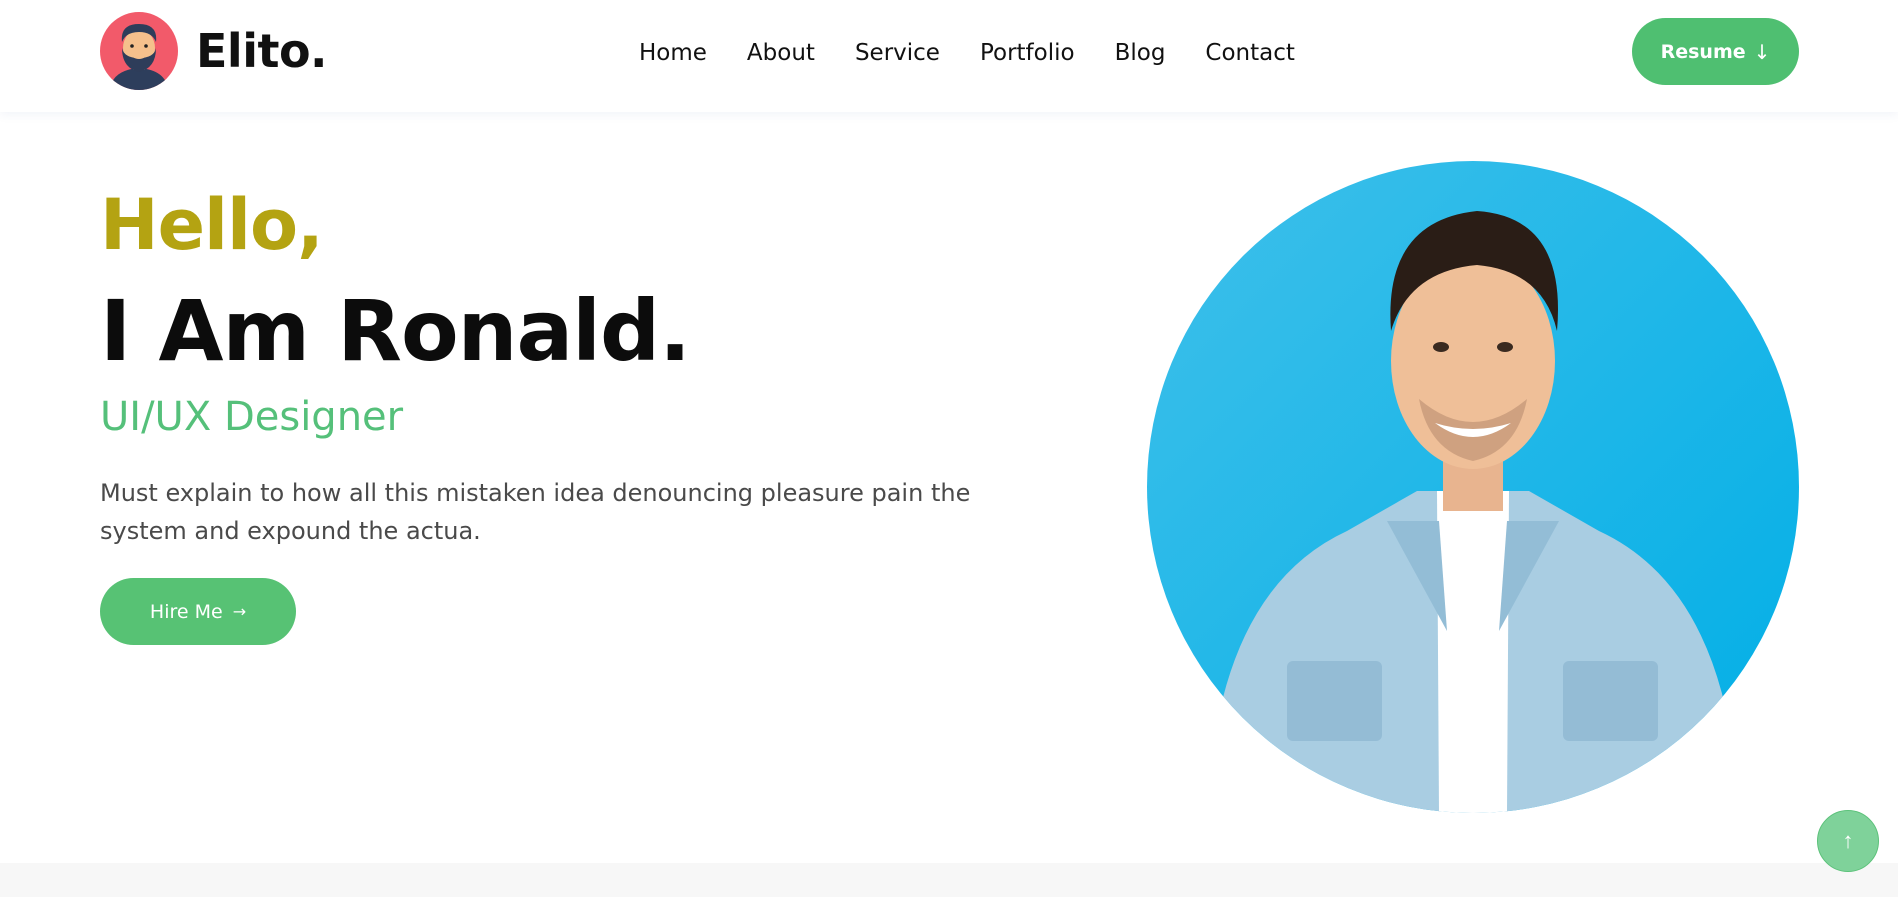  What do you see at coordinates (781, 53) in the screenshot?
I see `nav-about: About` at bounding box center [781, 53].